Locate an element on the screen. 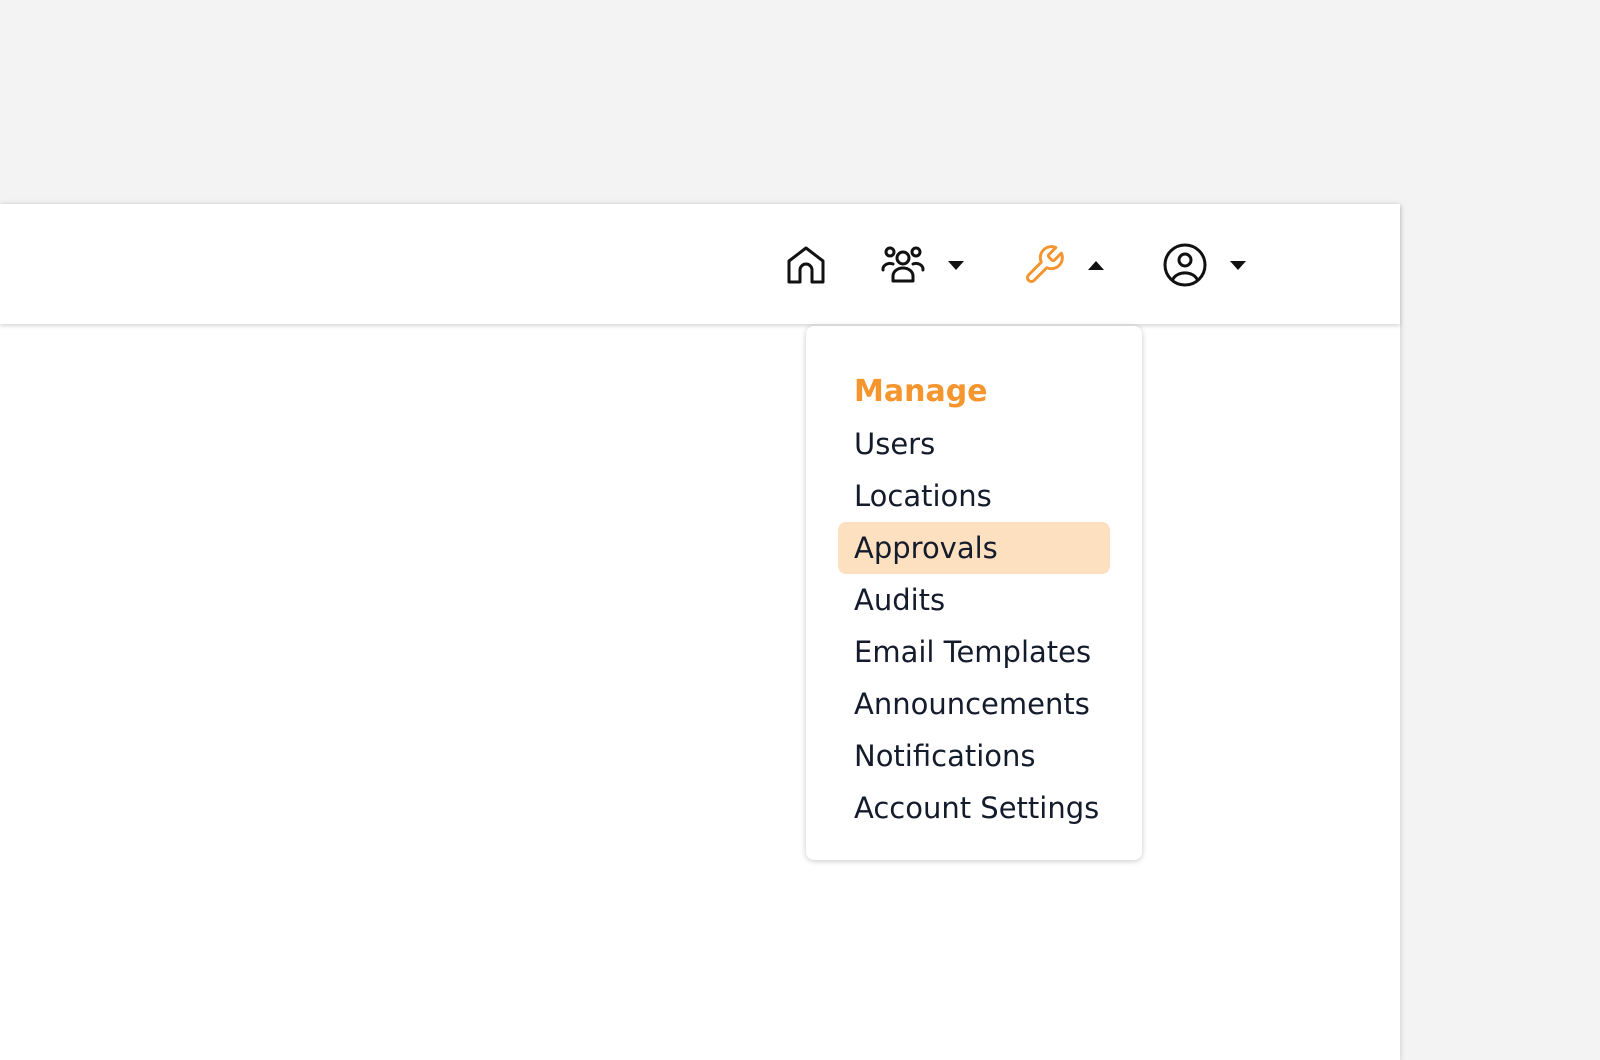  top-navigation-bar is located at coordinates (700, 264).